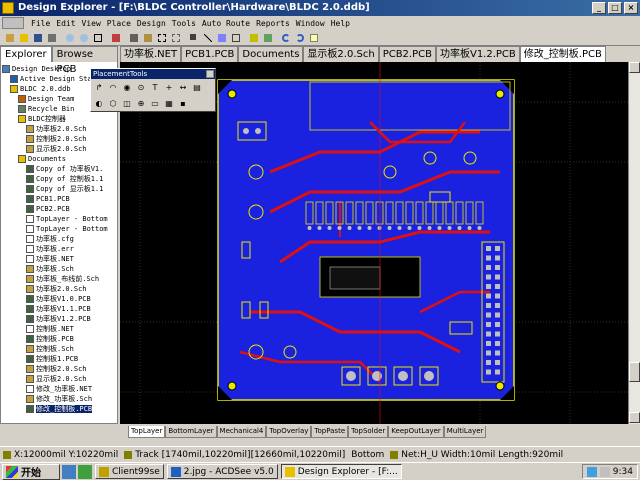  I want to click on tree-item: 控制板.Sch, so click(50, 349).